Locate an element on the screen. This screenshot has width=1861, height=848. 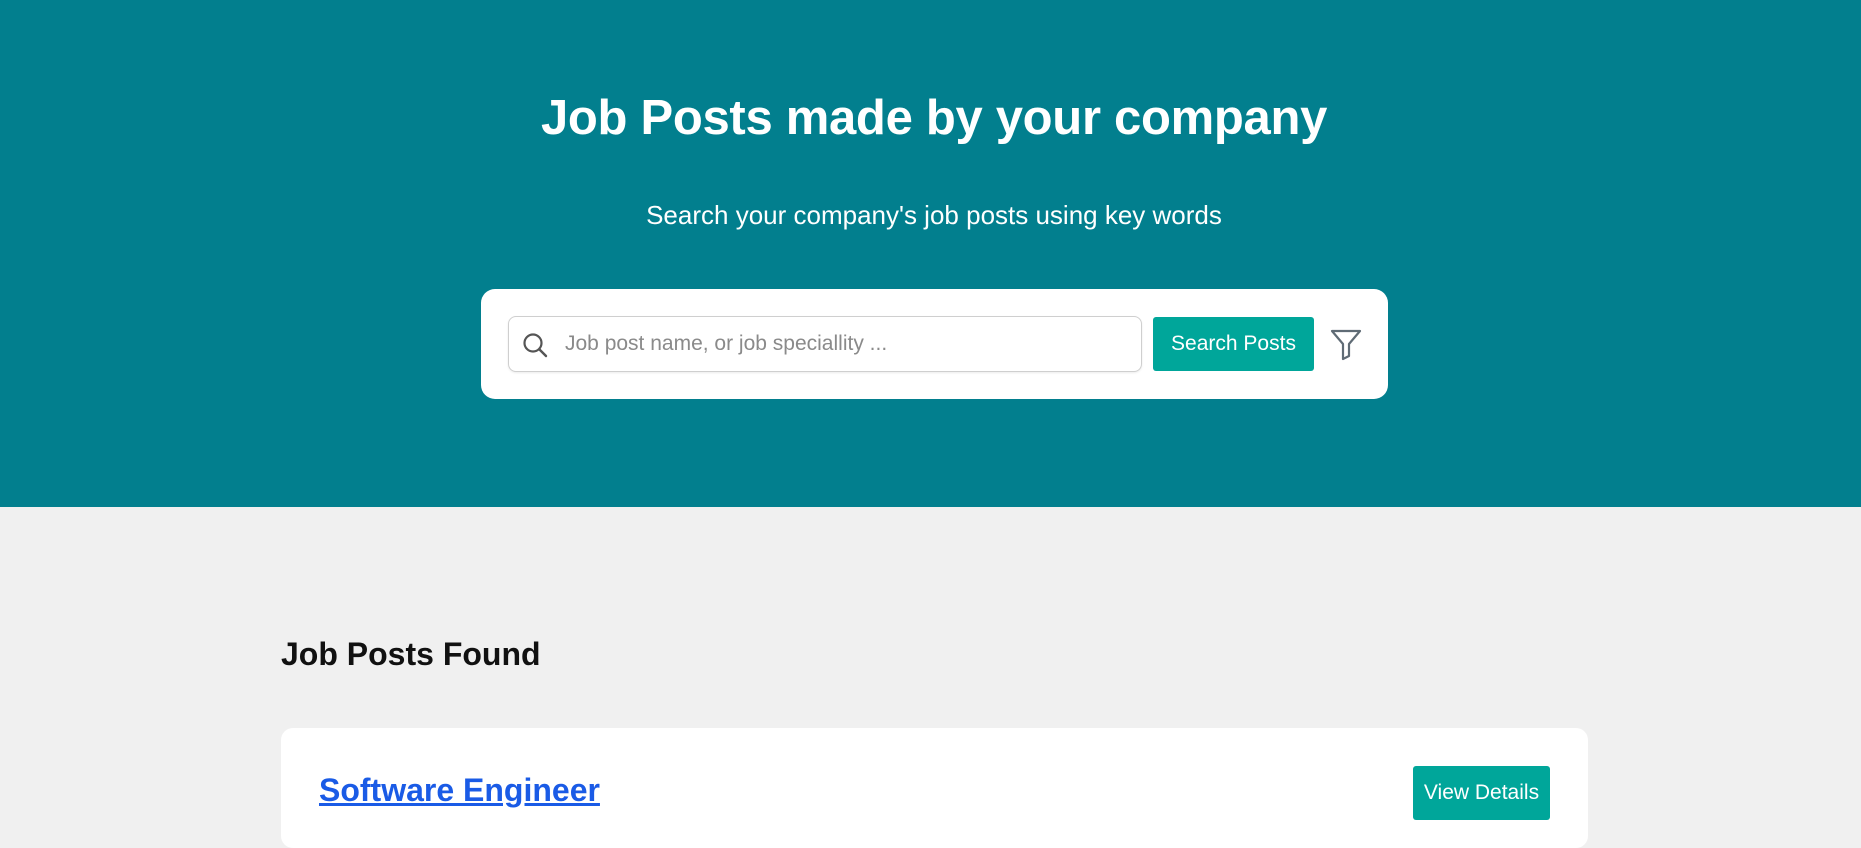
results-heading: Job Posts Found is located at coordinates (411, 654).